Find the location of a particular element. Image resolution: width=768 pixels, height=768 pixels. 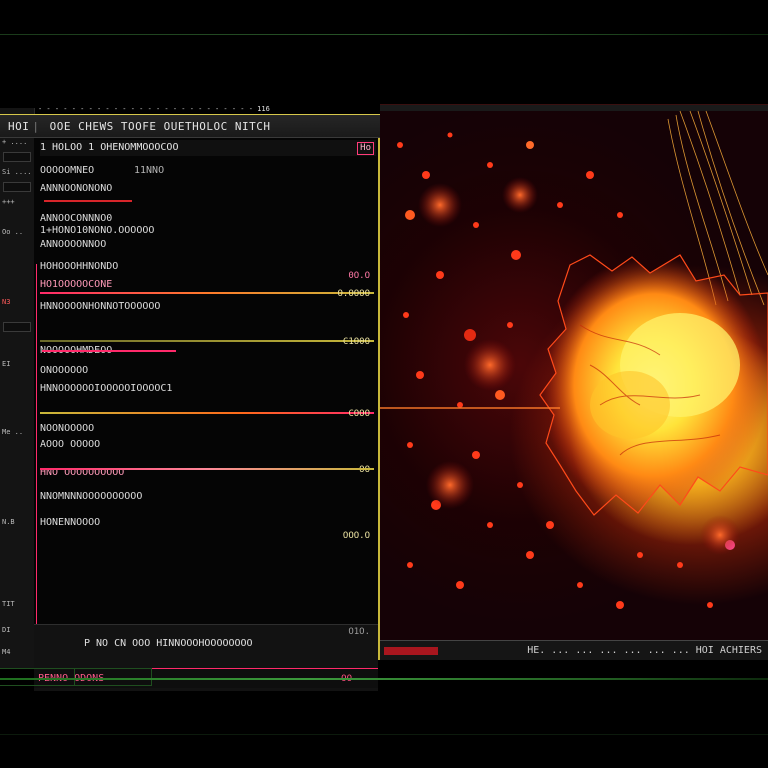

bottom-divider-secondary is located at coordinates (384, 734).